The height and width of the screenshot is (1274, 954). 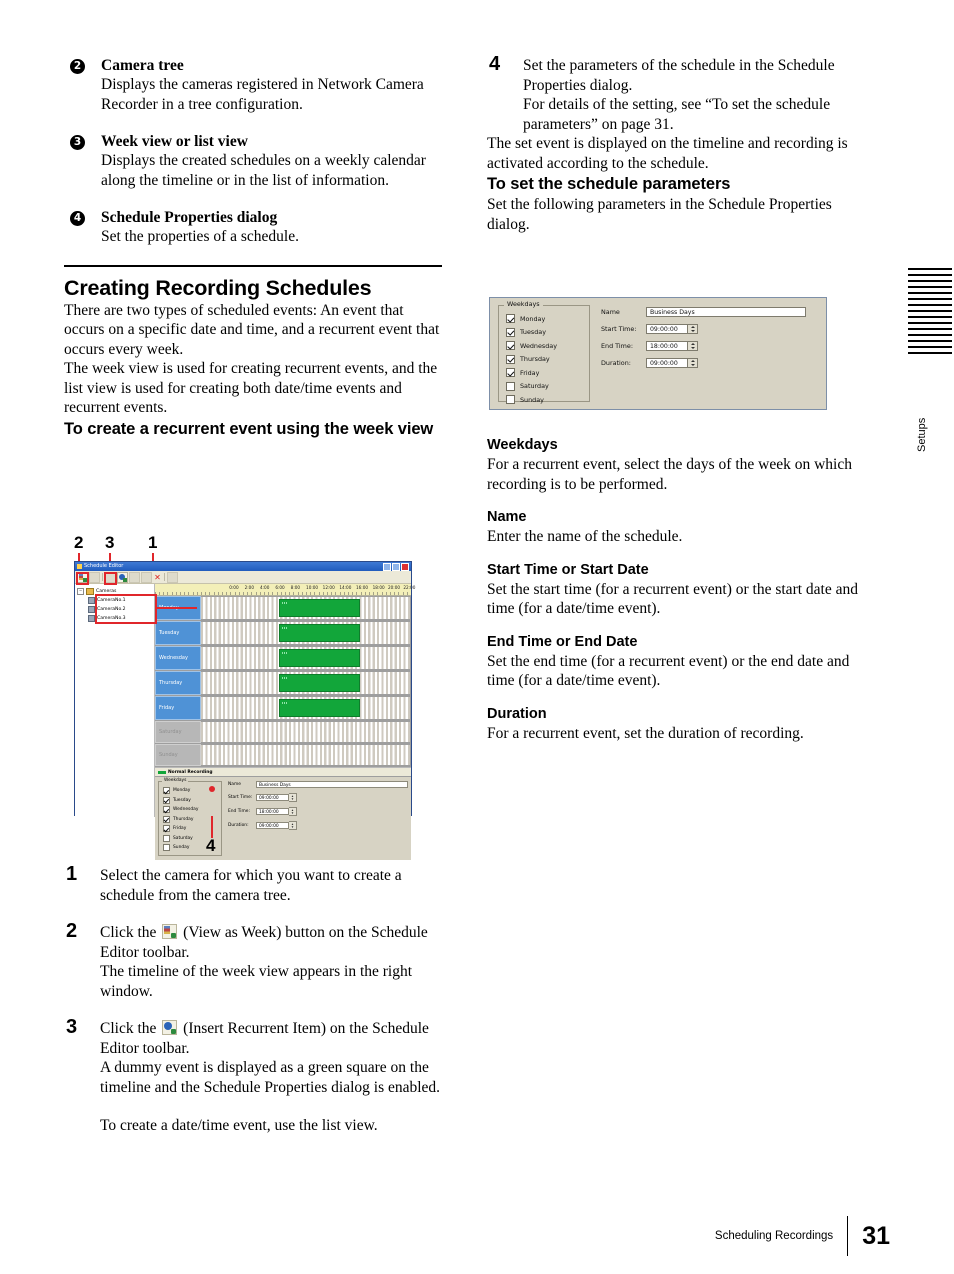 I want to click on timeline-row: Tuesday, so click(x=283, y=633).